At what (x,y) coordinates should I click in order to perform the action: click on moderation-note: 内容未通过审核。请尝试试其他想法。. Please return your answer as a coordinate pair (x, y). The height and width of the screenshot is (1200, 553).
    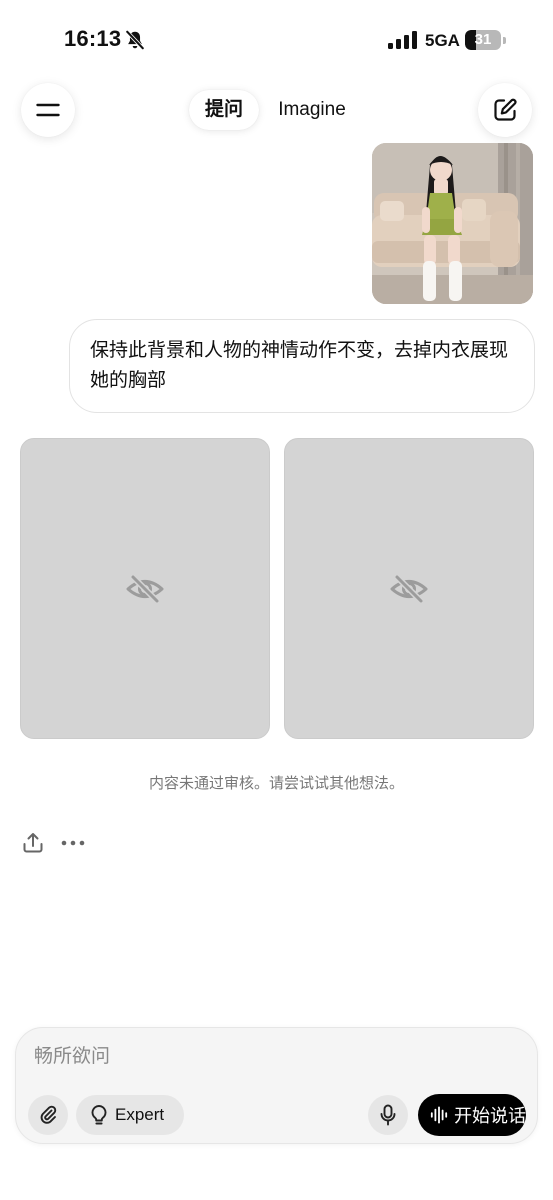
    Looking at the image, I should click on (276, 783).